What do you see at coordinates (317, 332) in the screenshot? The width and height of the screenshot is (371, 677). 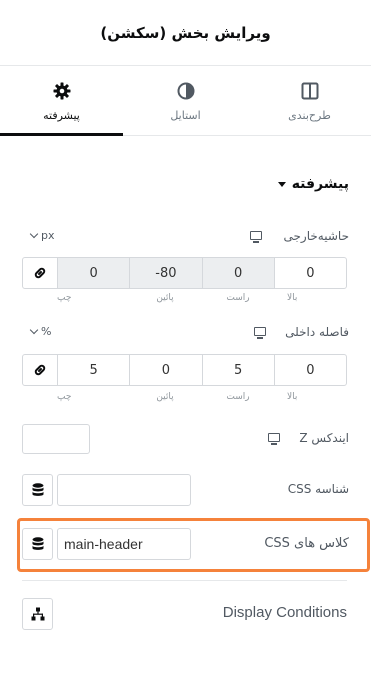 I see `padding-label: فاصله داخلی` at bounding box center [317, 332].